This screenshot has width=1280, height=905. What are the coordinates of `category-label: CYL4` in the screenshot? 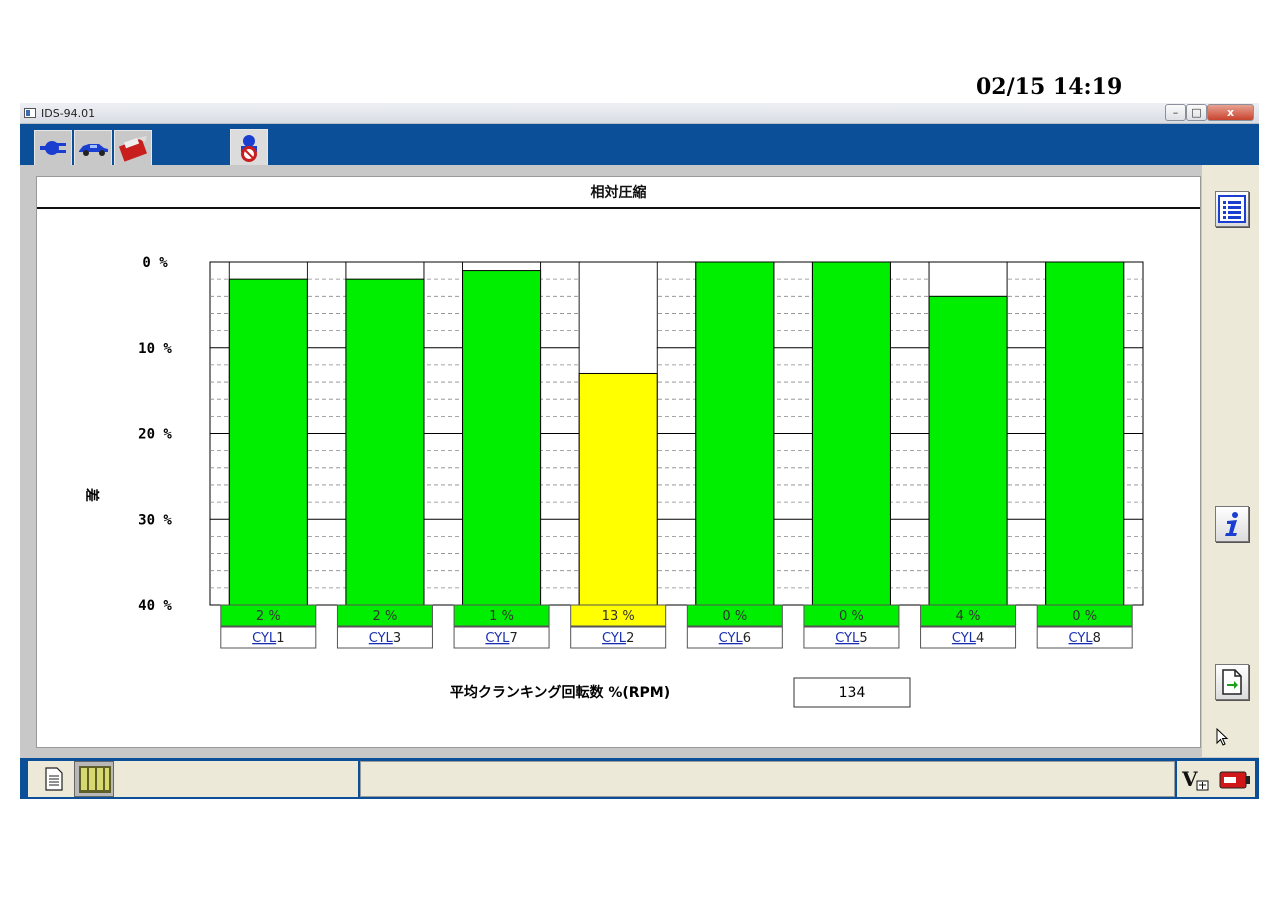 It's located at (968, 638).